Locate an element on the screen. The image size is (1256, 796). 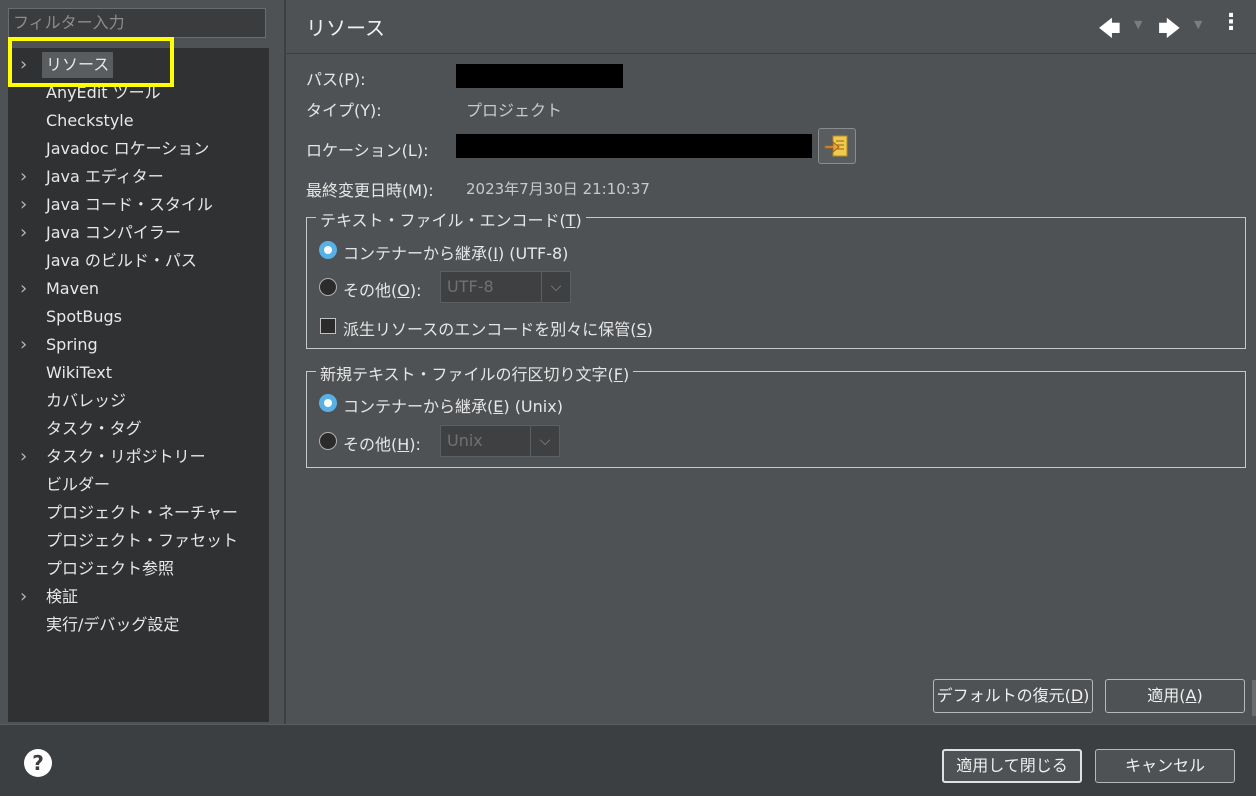
tree-item-label: Javadoc ロケーション is located at coordinates (128, 148).